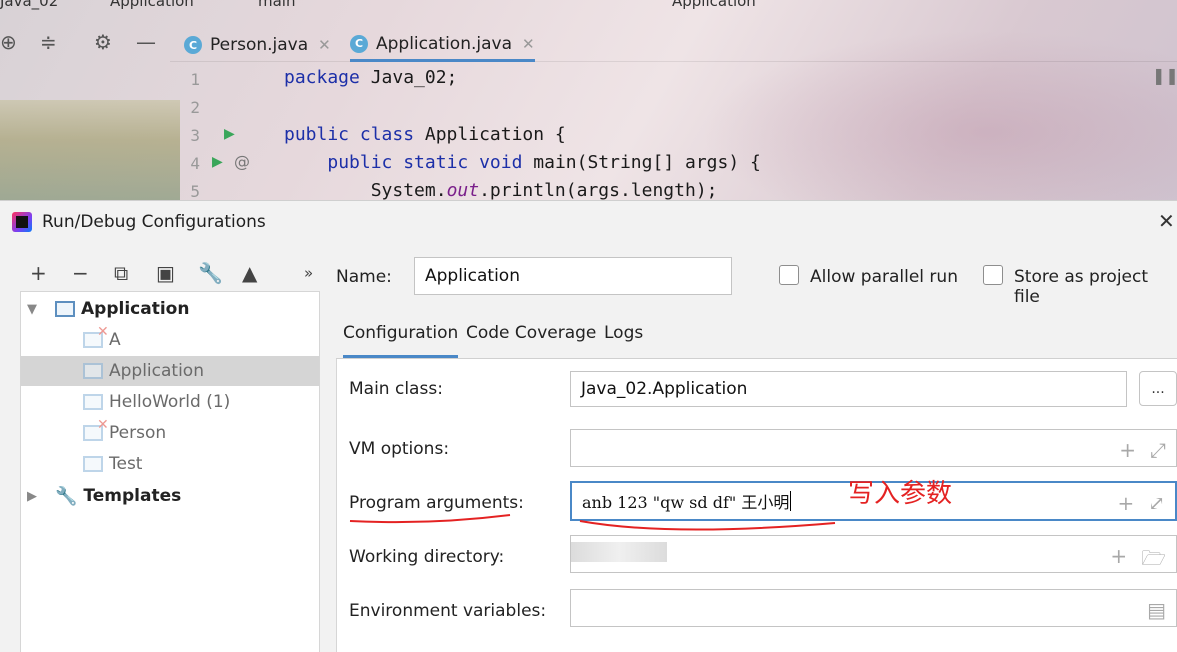 This screenshot has width=1177, height=652. What do you see at coordinates (90, 150) in the screenshot?
I see `background-image-left` at bounding box center [90, 150].